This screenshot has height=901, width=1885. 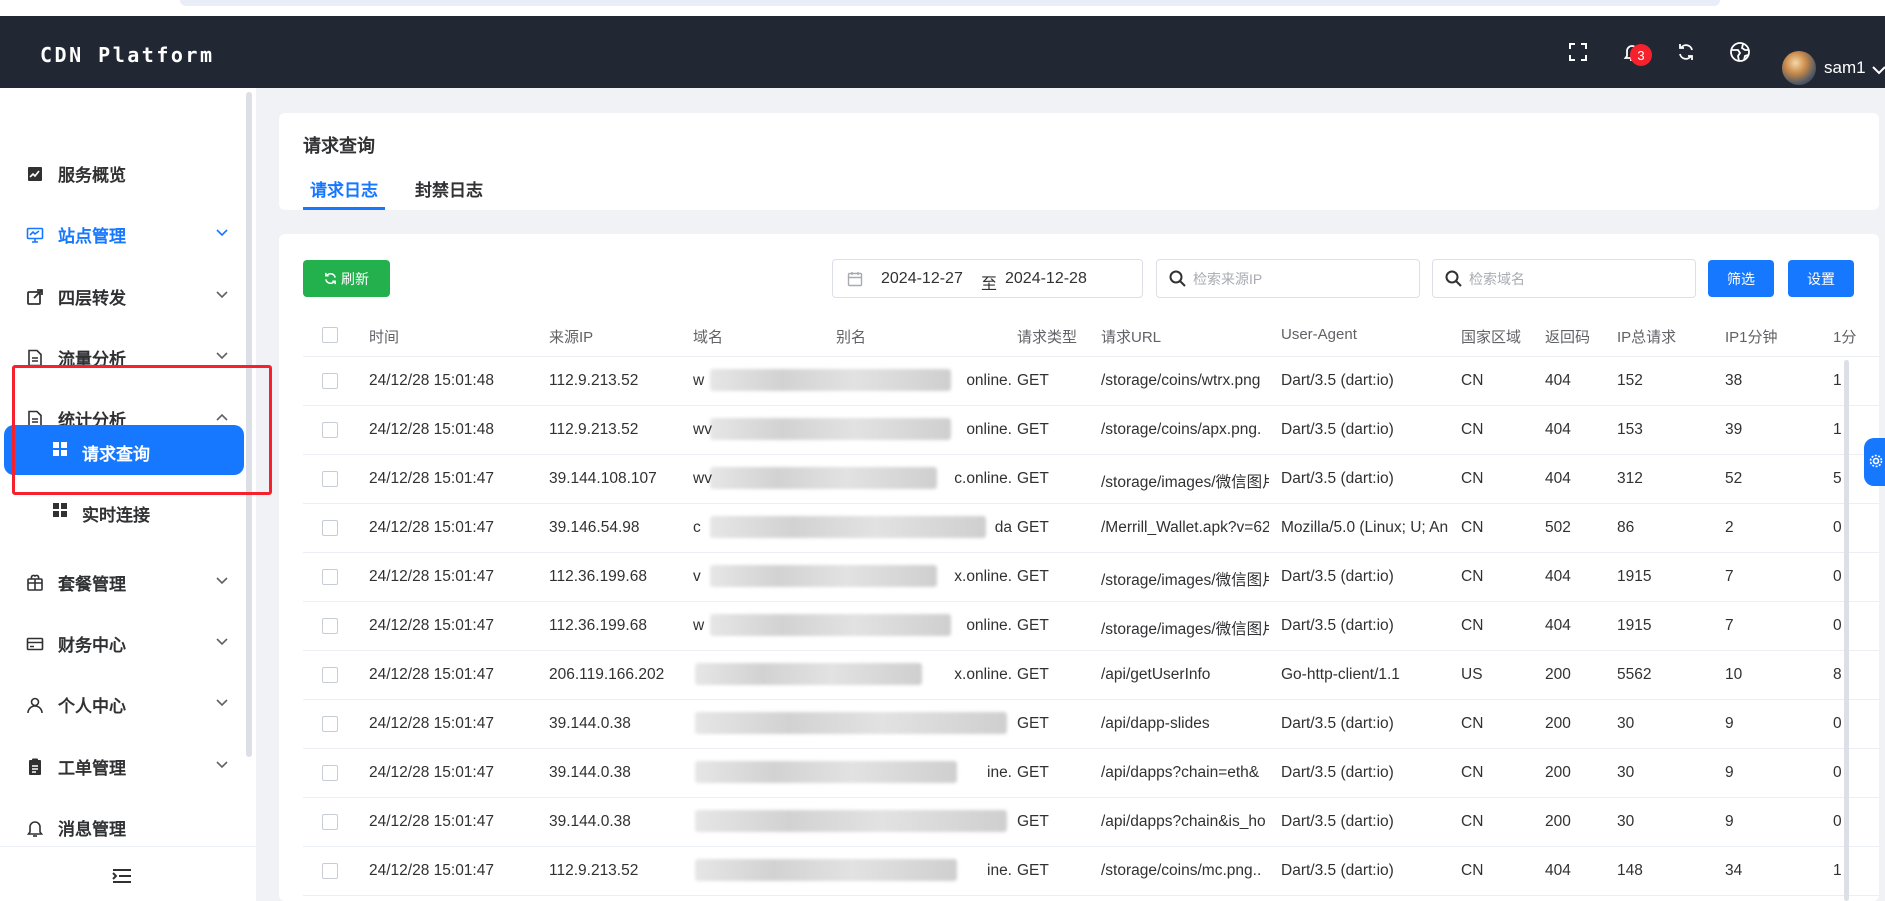 What do you see at coordinates (344, 188) in the screenshot?
I see `tab-request-log: 请求日志` at bounding box center [344, 188].